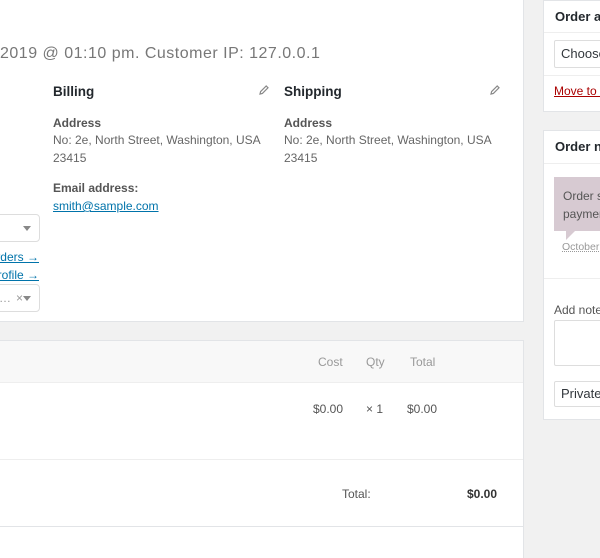  I want to click on totals-row: Total: $0.00, so click(261, 493).